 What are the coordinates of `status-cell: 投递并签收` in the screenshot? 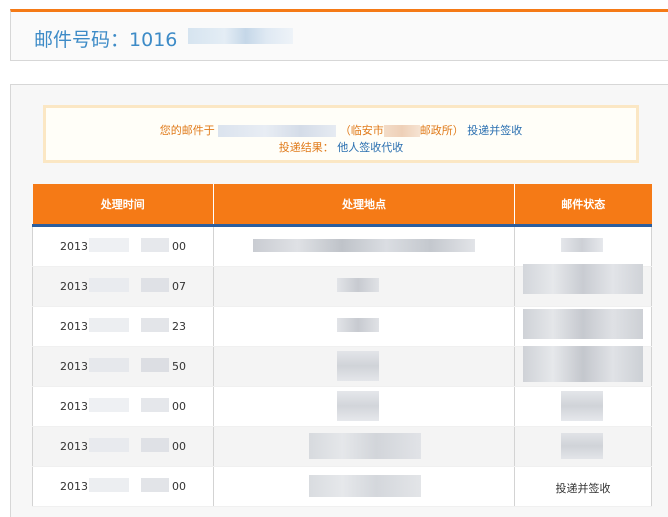 It's located at (583, 486).